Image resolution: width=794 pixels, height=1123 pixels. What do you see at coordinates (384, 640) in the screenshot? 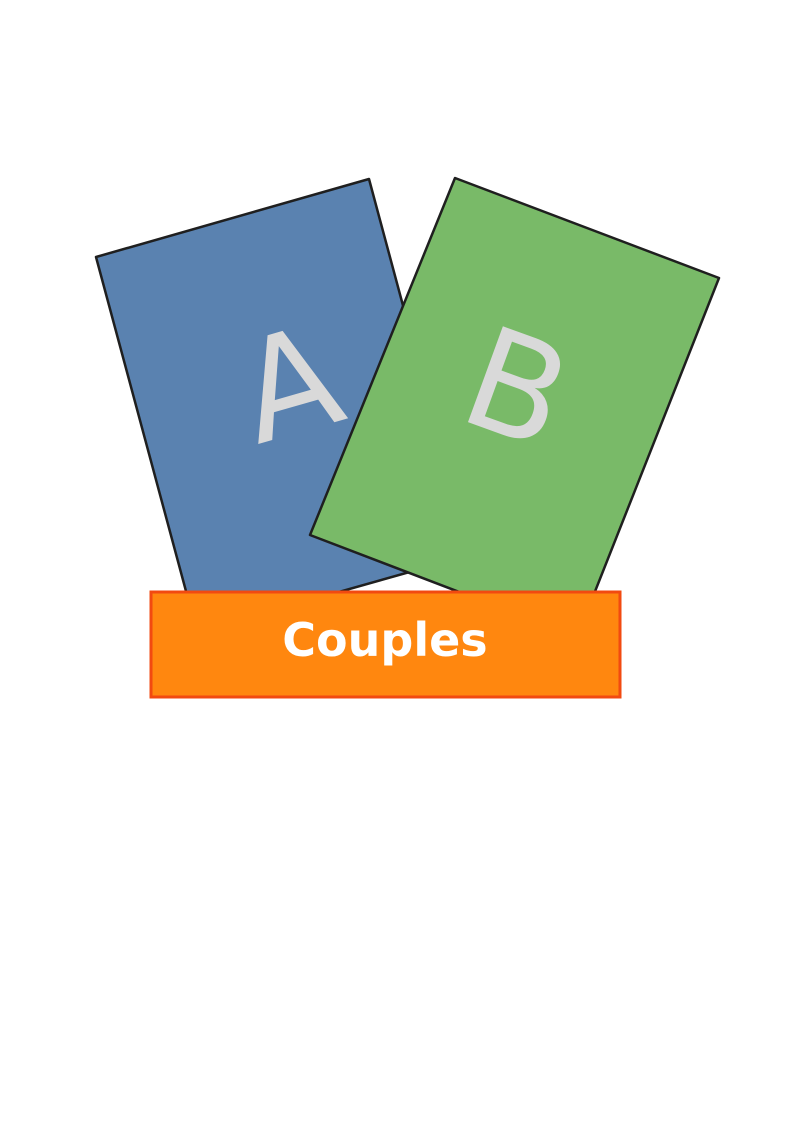
I see `banner-label: Couples` at bounding box center [384, 640].